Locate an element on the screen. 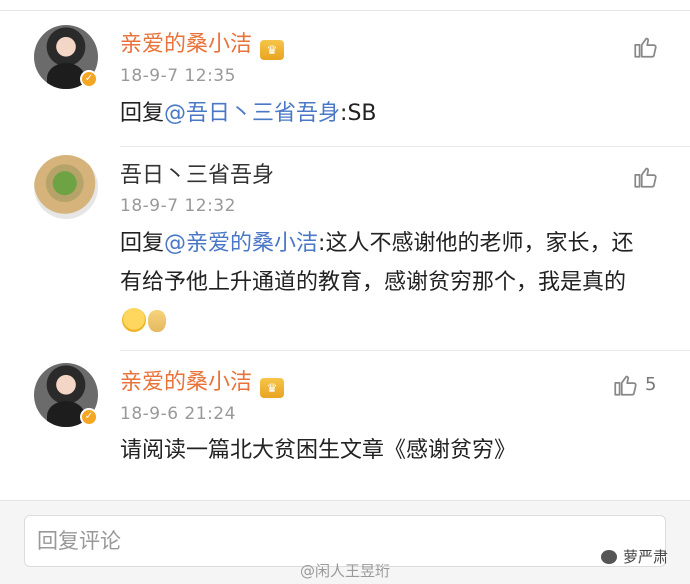 Image resolution: width=690 pixels, height=584 pixels. comment-timestamp: 18-9-7 12:35 is located at coordinates (178, 76).